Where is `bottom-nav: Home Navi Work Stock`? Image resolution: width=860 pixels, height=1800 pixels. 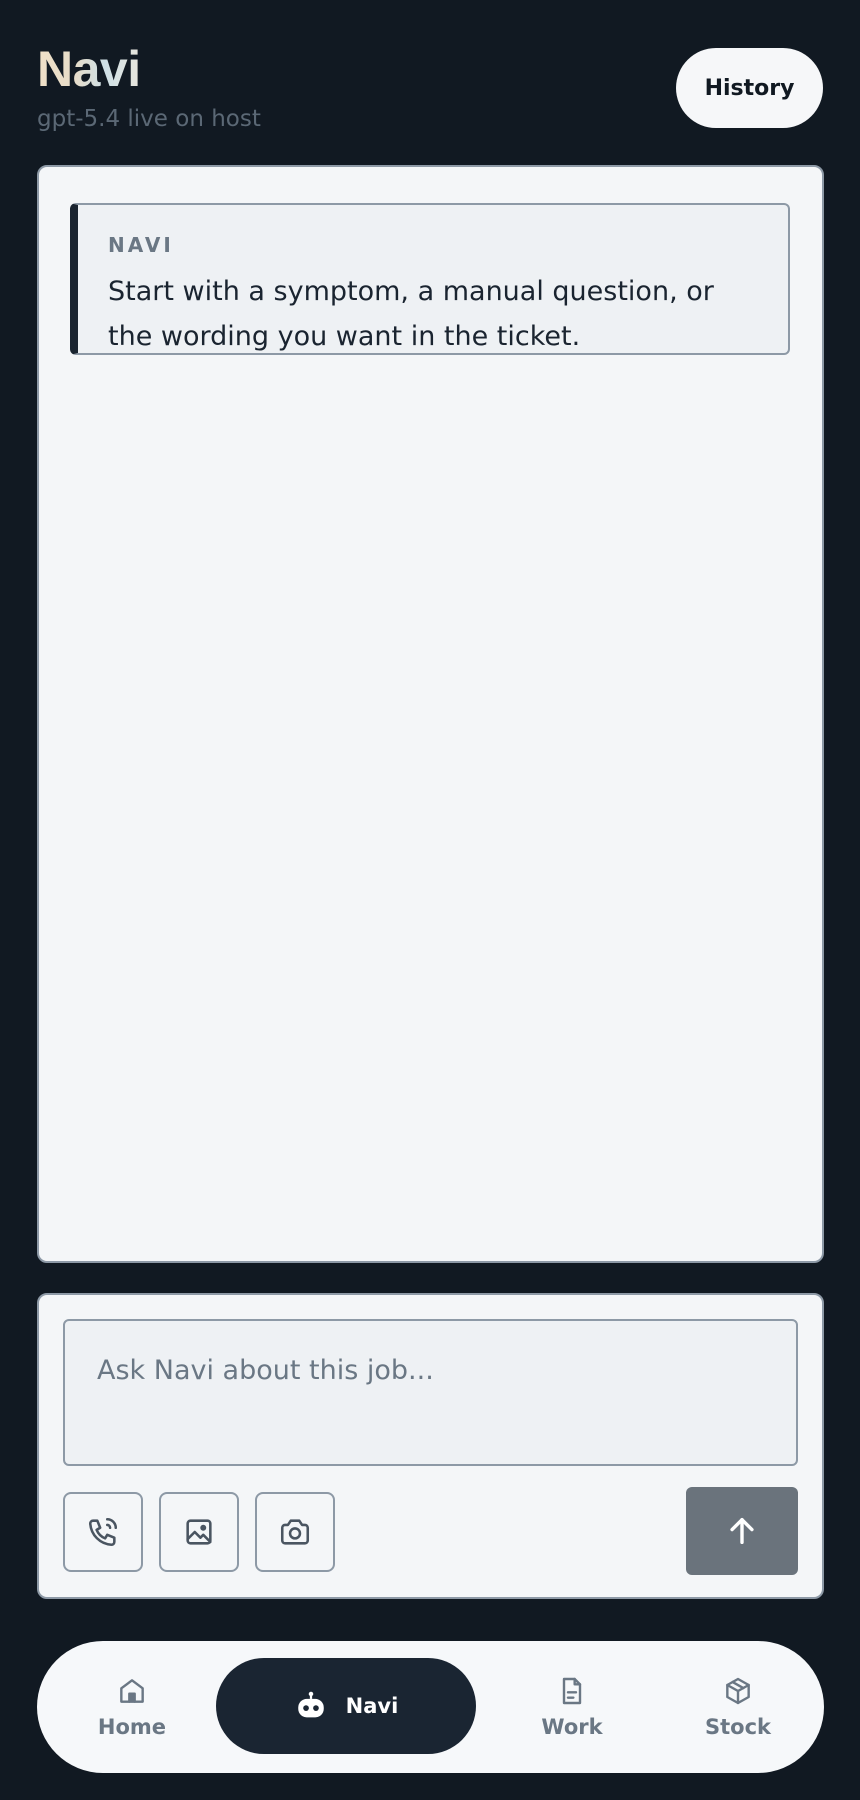
bottom-nav: Home Navi Work Stock is located at coordinates (430, 1707).